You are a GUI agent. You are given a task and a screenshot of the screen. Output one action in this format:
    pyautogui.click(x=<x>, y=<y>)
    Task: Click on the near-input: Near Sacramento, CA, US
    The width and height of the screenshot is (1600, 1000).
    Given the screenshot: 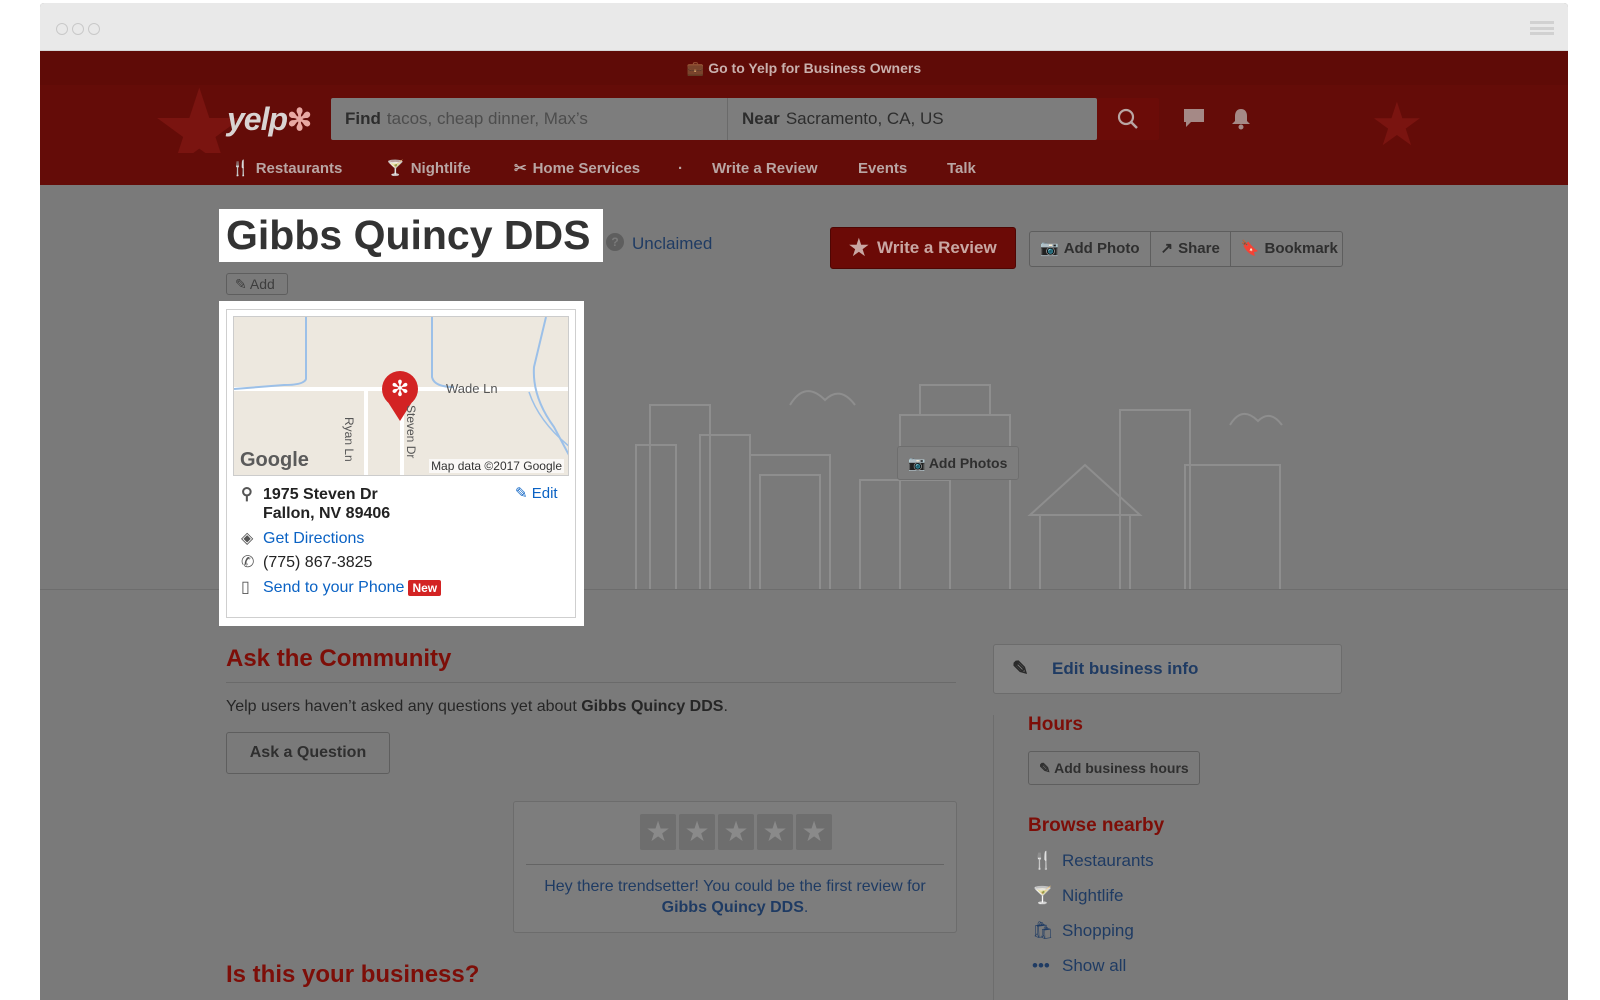 What is the action you would take?
    pyautogui.click(x=907, y=119)
    